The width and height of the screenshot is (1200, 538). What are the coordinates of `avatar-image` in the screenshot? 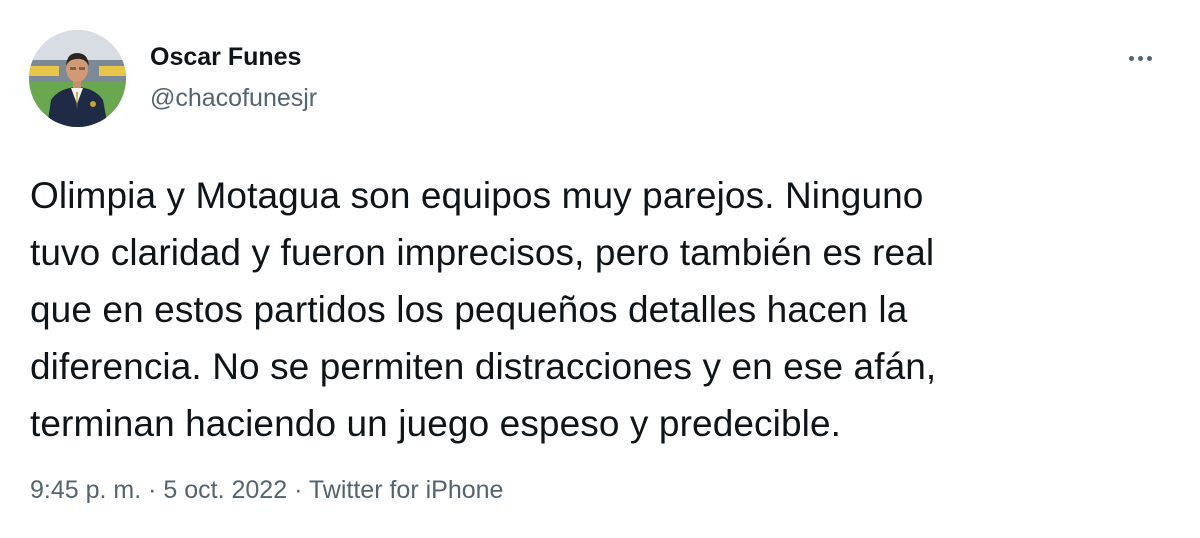 It's located at (77, 78).